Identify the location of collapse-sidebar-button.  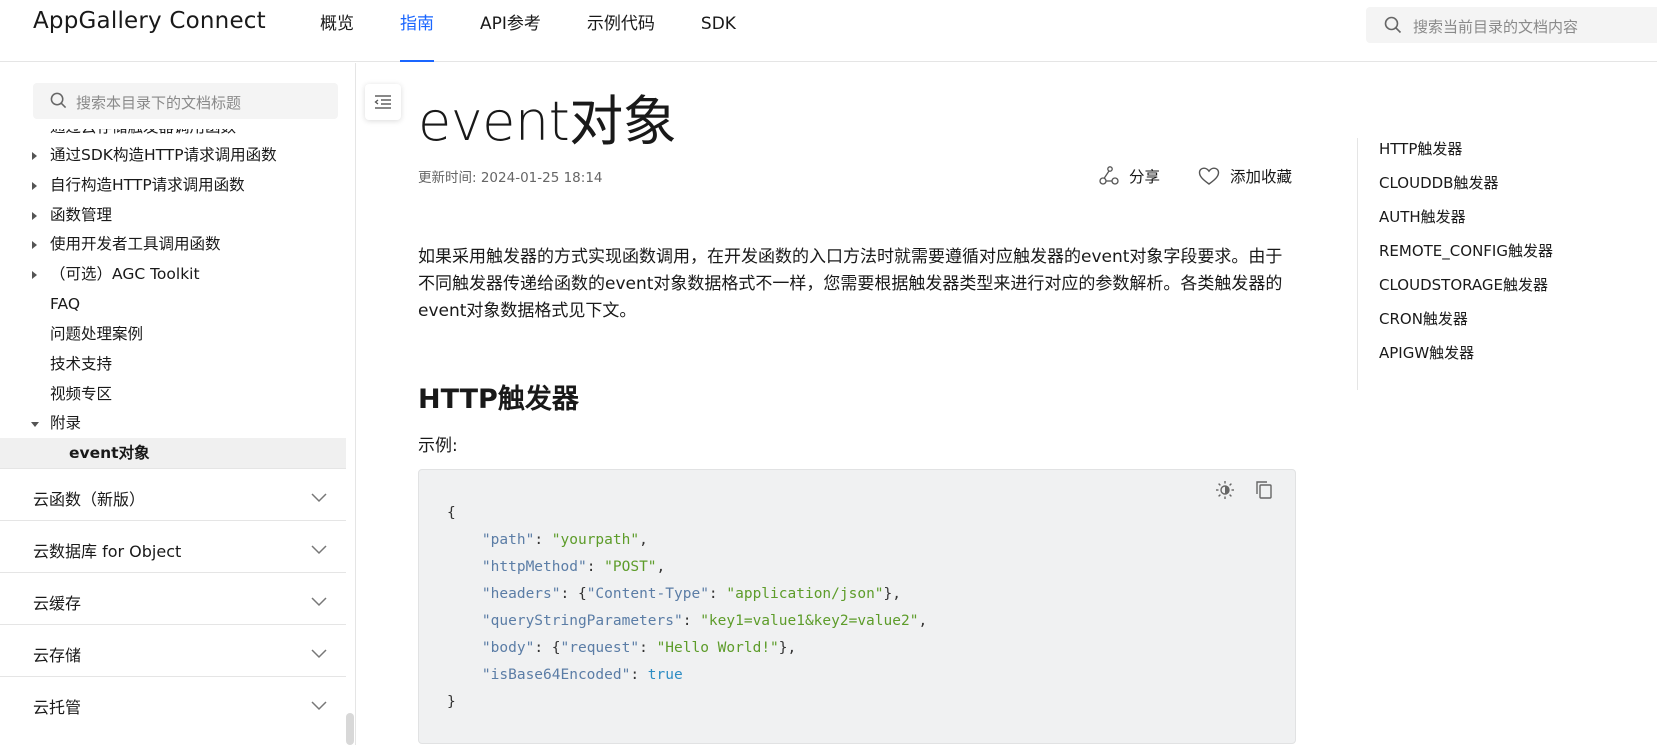
(383, 102).